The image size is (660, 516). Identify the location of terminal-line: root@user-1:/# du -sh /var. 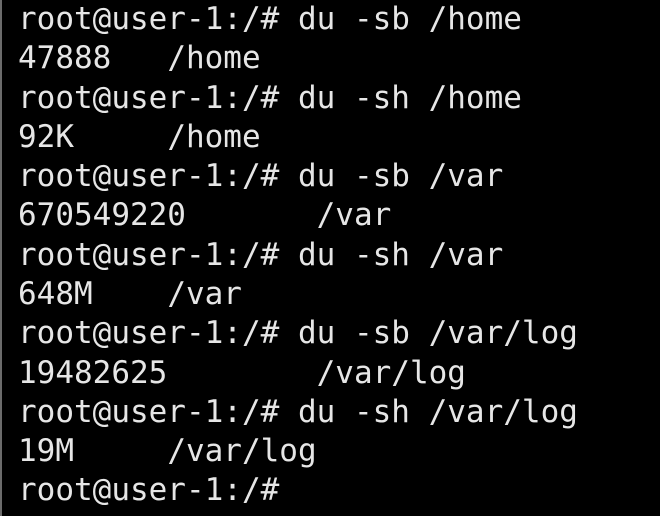
(261, 255).